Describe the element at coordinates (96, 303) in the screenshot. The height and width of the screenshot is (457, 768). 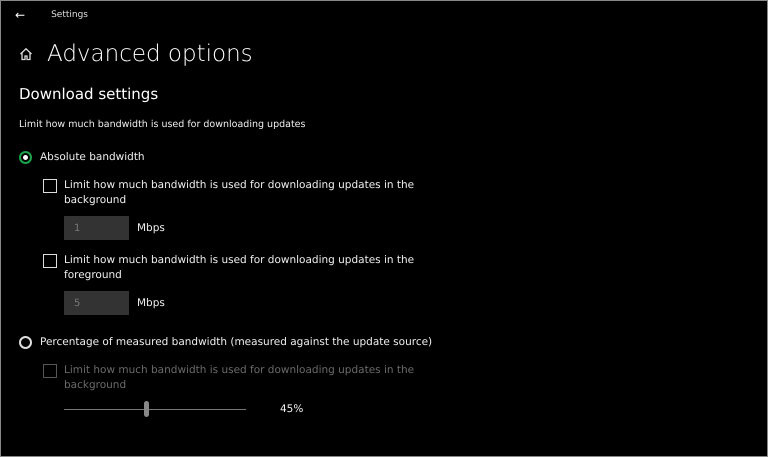
I see `bandwidth-input: 5` at that location.